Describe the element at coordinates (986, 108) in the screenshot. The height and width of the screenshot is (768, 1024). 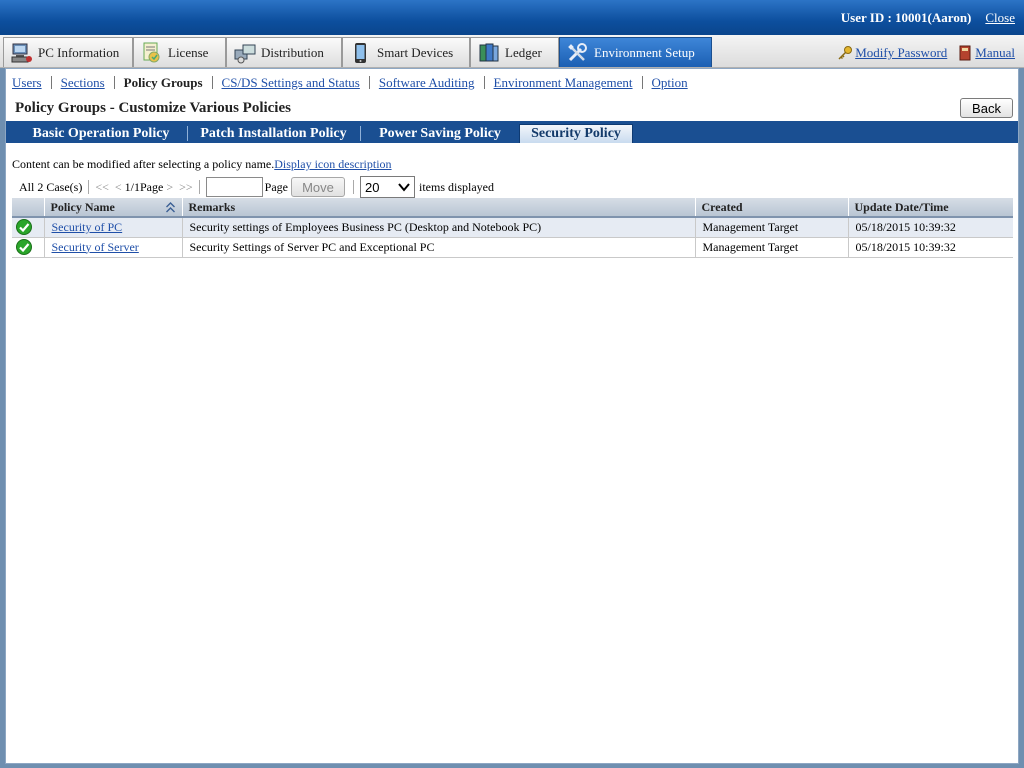
I see `back-button: Back` at that location.